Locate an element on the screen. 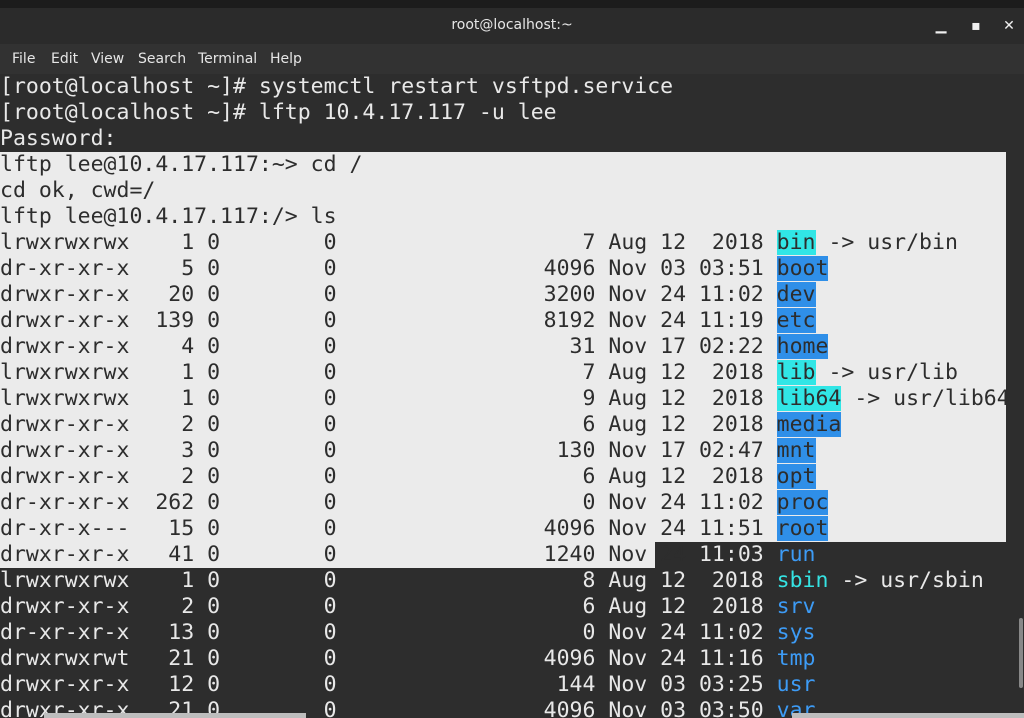  line-text: drwxr-xr-x 12 0 0 144 Nov 03 03:25 is located at coordinates (388, 684).